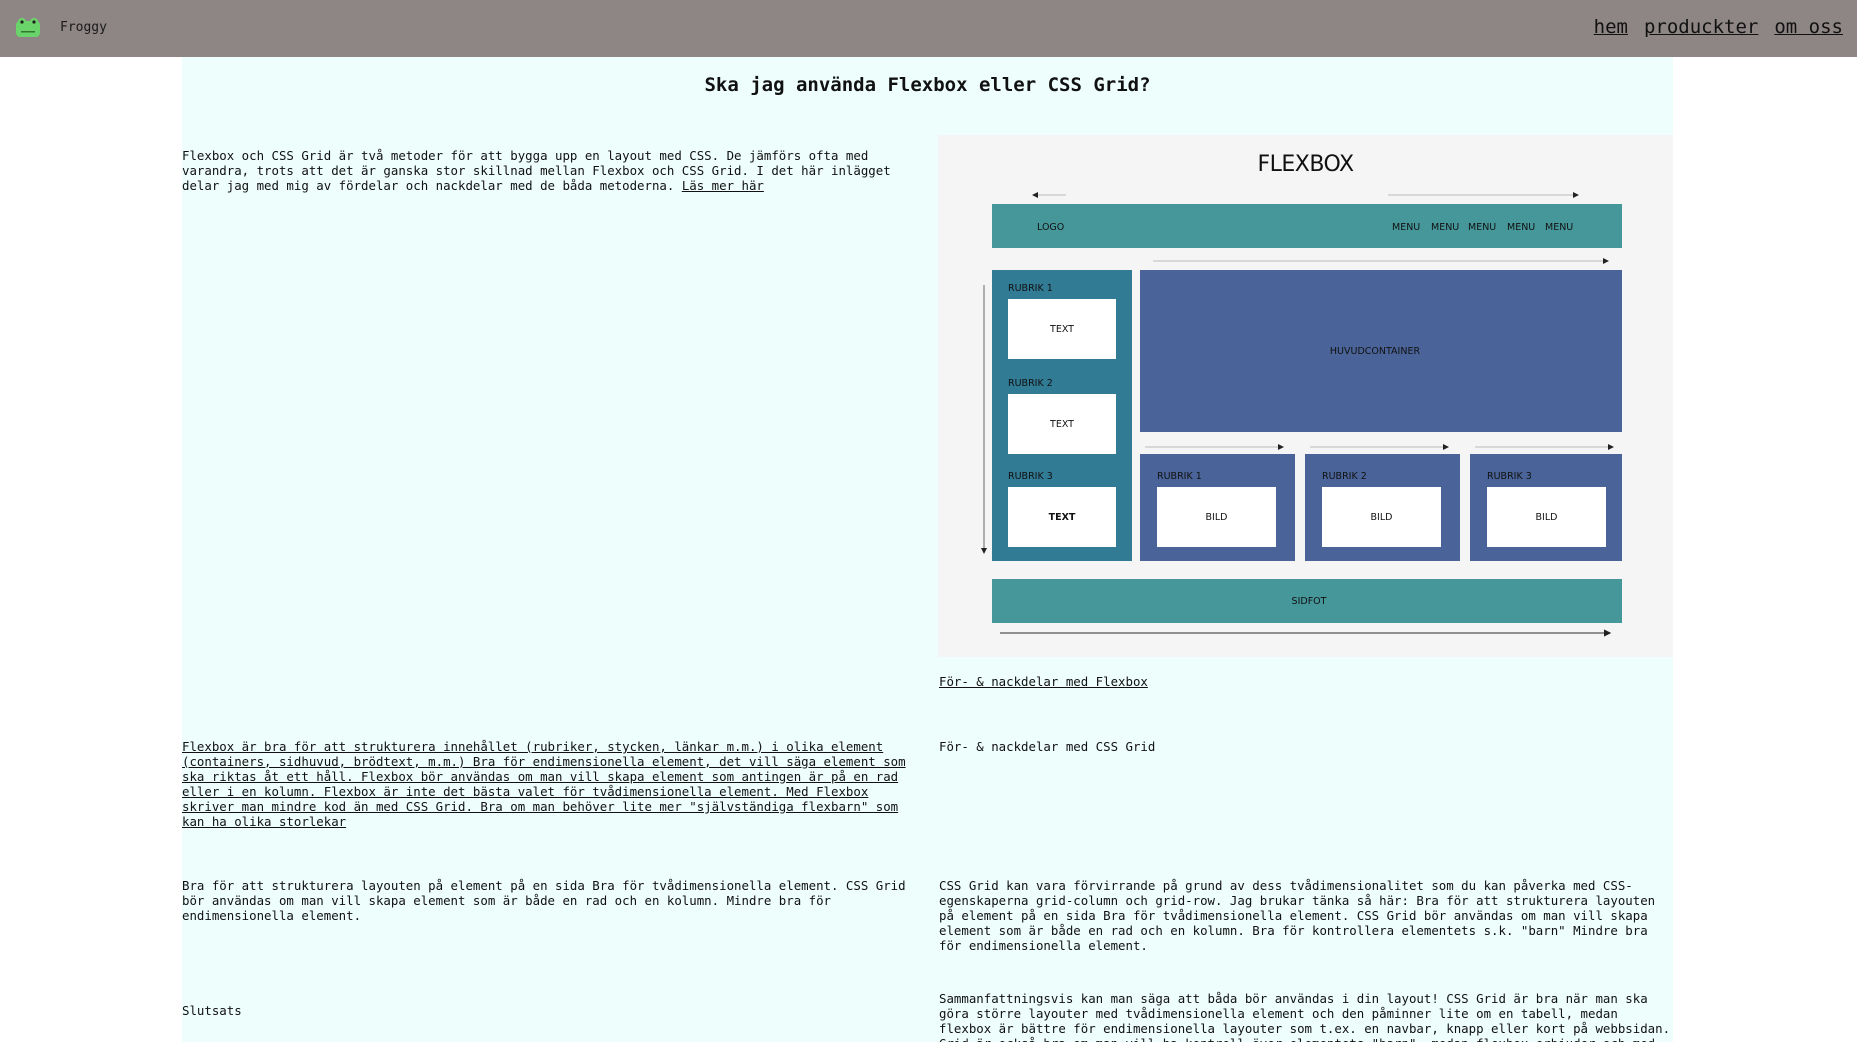 The width and height of the screenshot is (1857, 1042). I want to click on diagram-logo-label: LOGO, so click(1051, 227).